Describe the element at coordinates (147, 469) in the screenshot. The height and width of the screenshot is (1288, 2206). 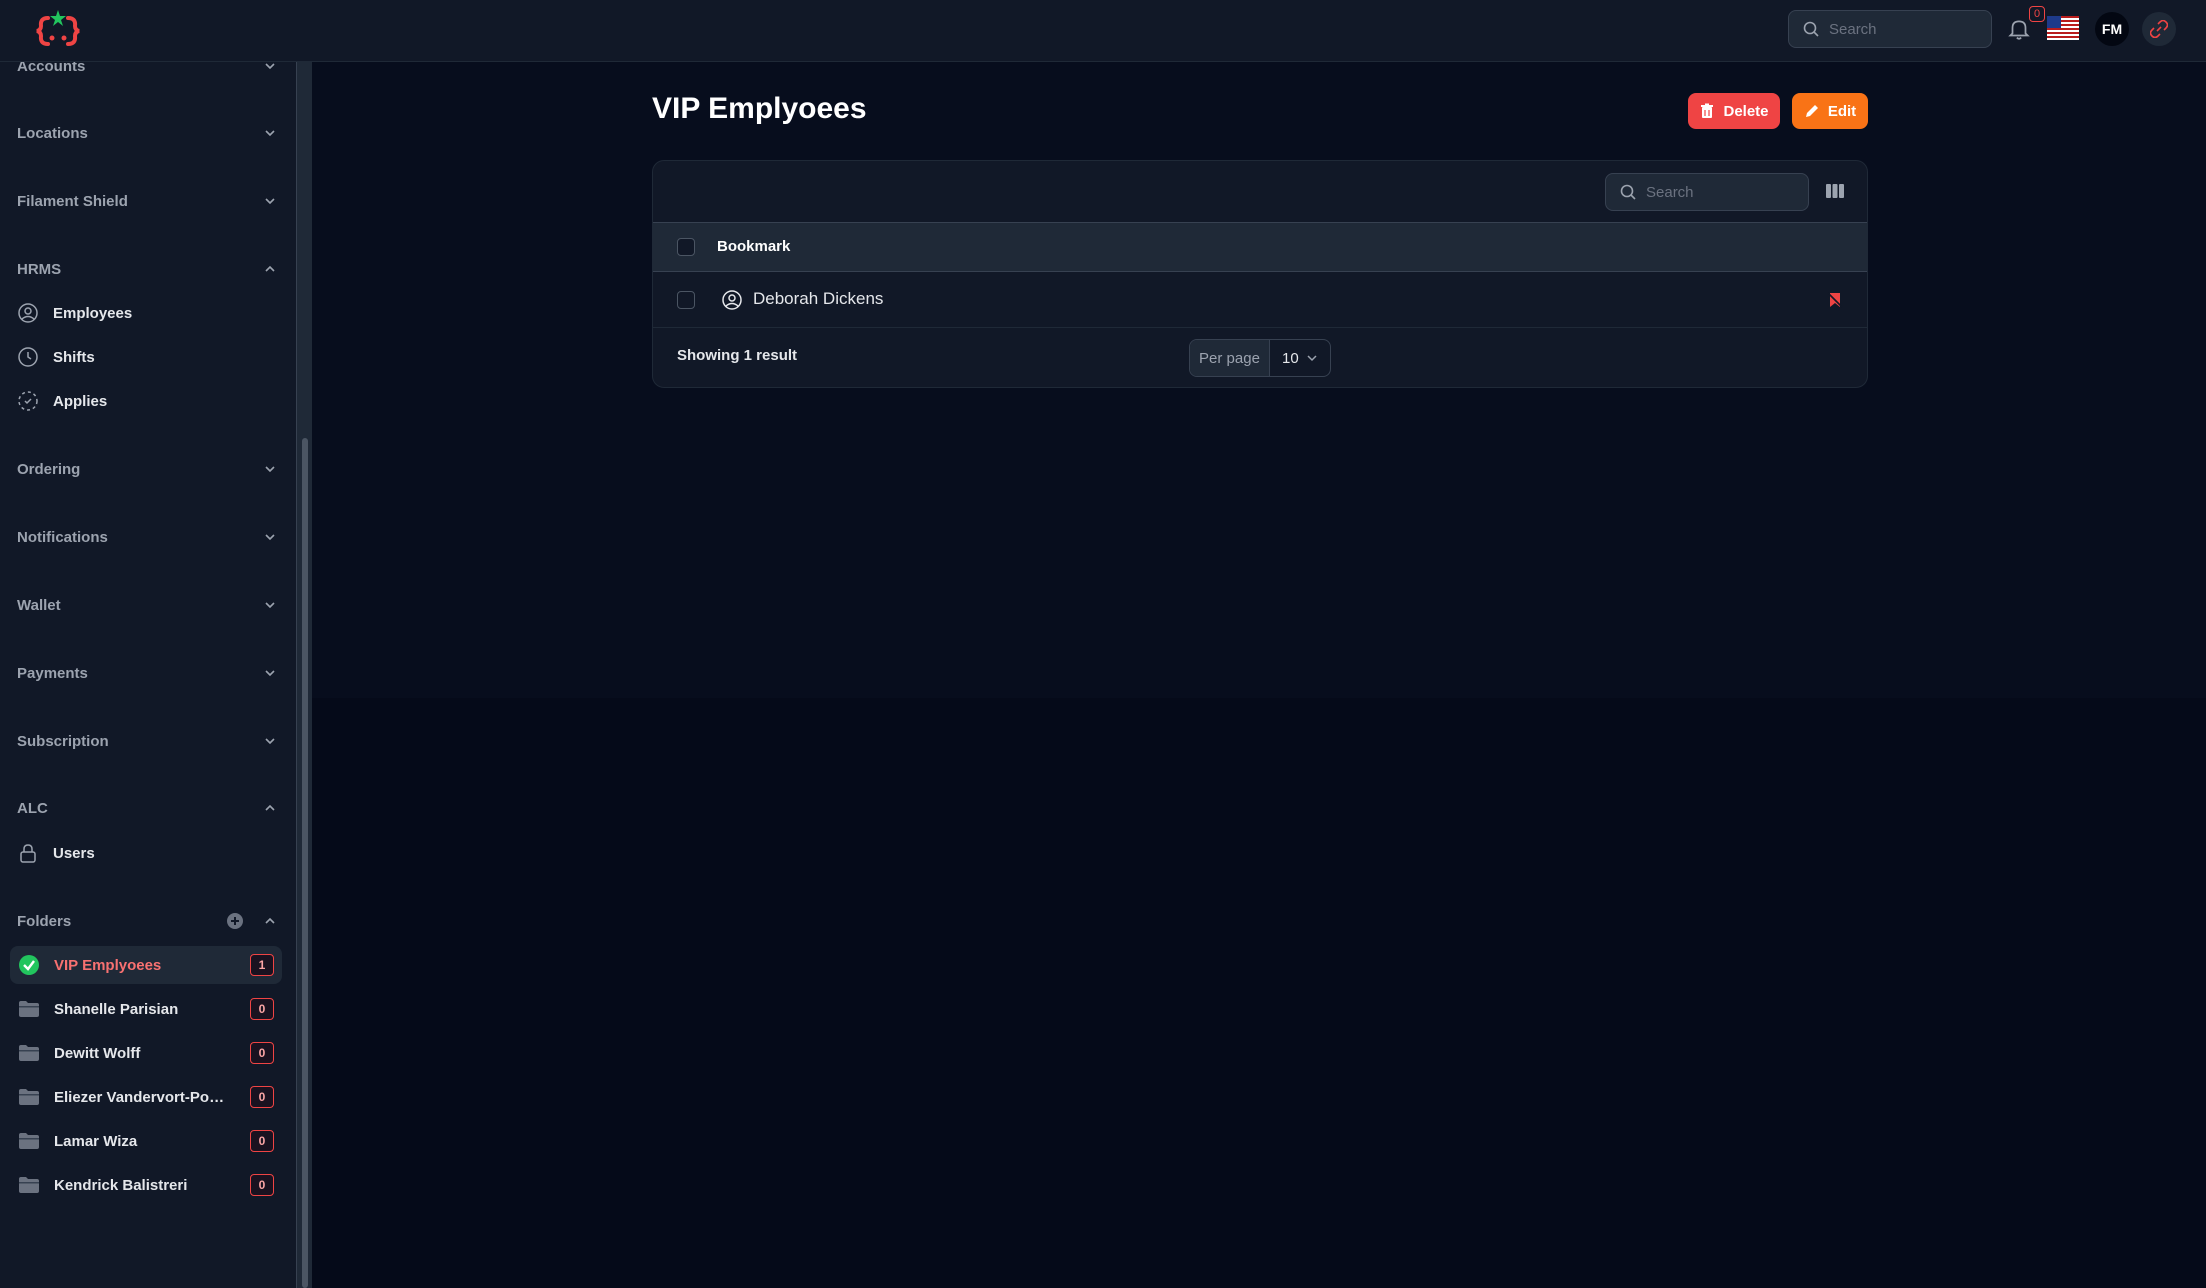
I see `sidebar-group-ordering: Ordering` at that location.